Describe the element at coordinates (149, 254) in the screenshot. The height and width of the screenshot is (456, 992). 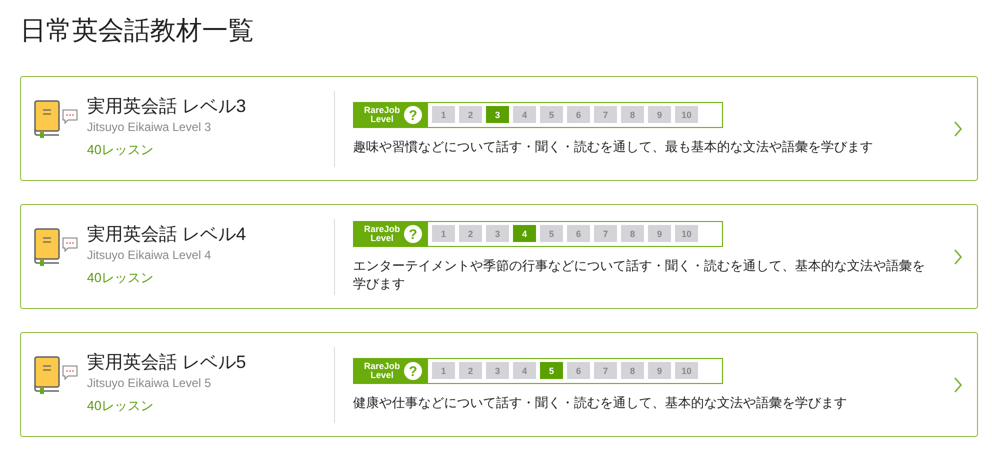
I see `course-subtitle: Jitsuyo Eikaiwa Level 4` at that location.